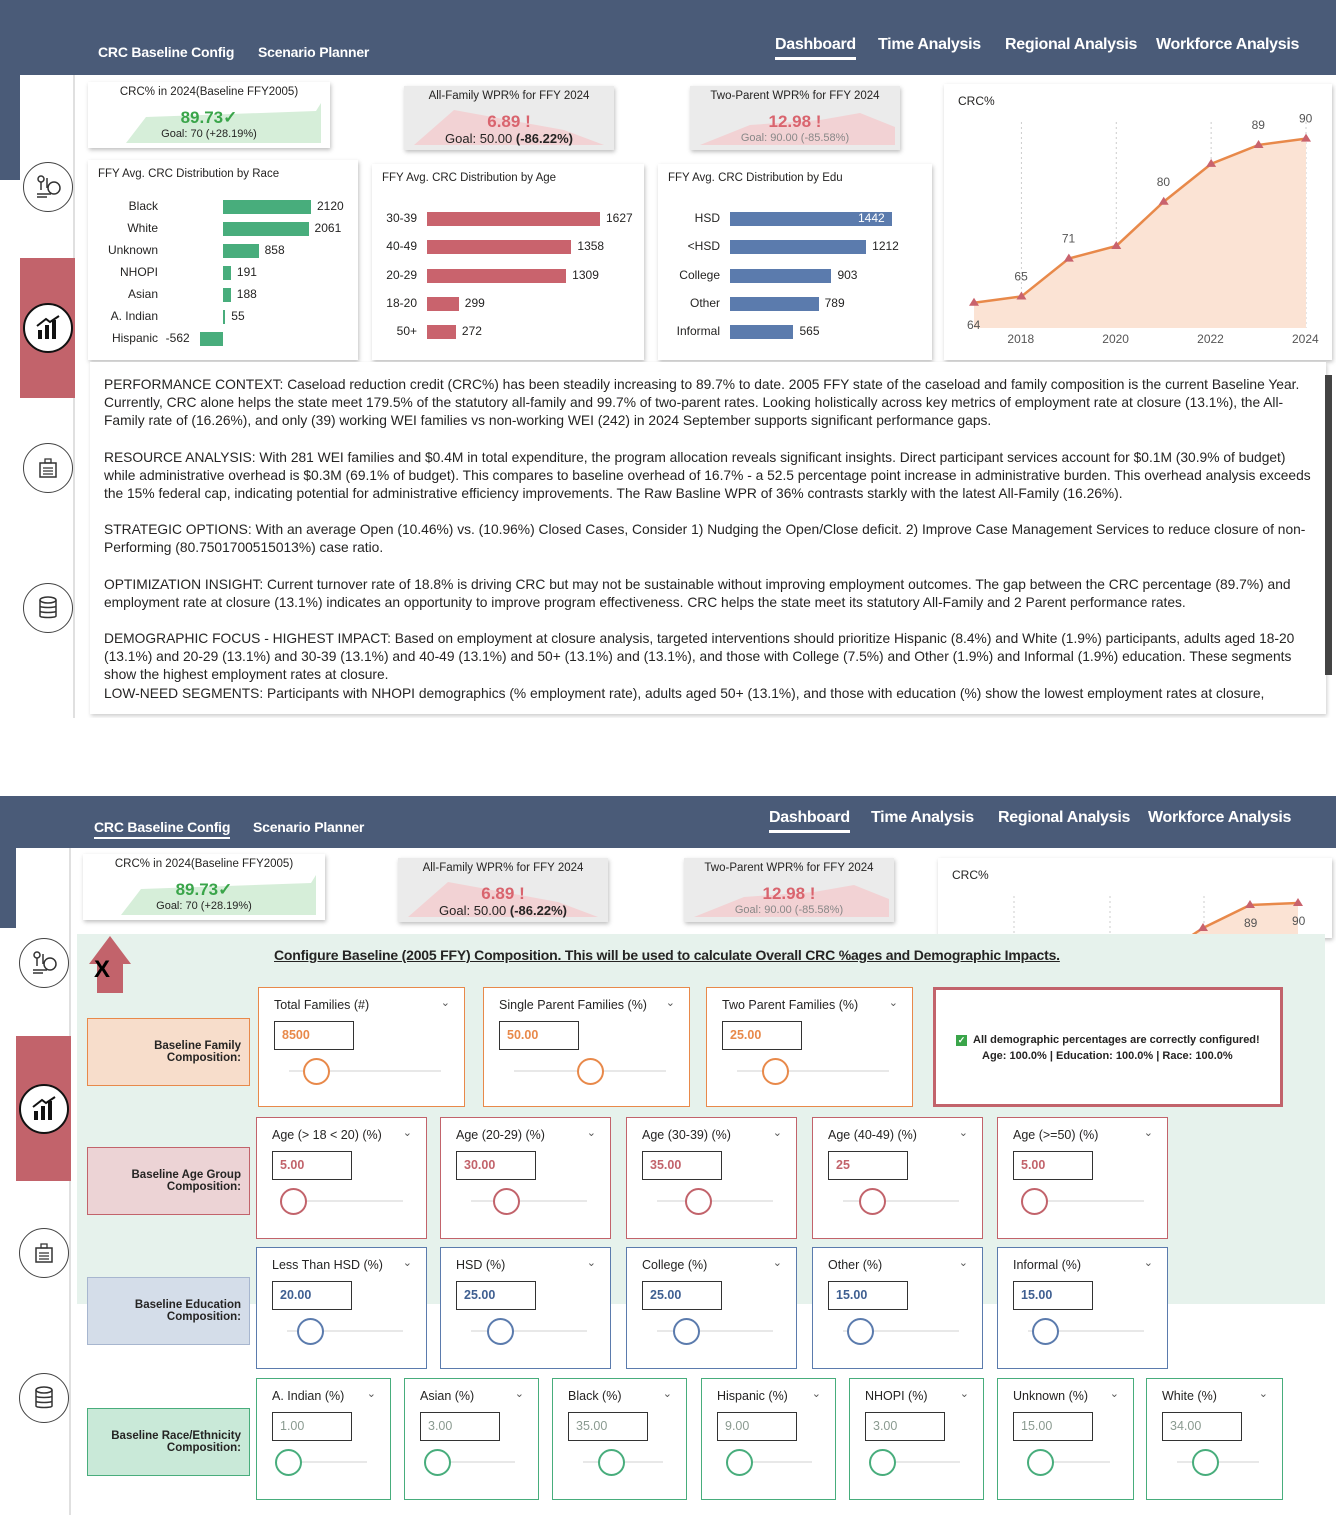 This screenshot has height=1515, width=1336. I want to click on value-input: 9.00, so click(757, 1426).